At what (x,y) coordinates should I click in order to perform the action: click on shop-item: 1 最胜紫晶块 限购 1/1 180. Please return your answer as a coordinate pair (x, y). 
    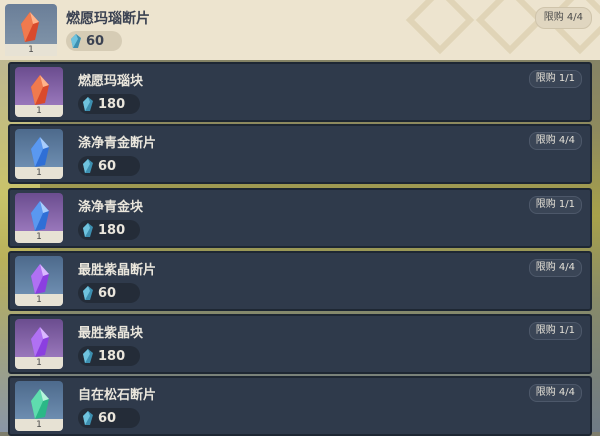
    Looking at the image, I should click on (300, 344).